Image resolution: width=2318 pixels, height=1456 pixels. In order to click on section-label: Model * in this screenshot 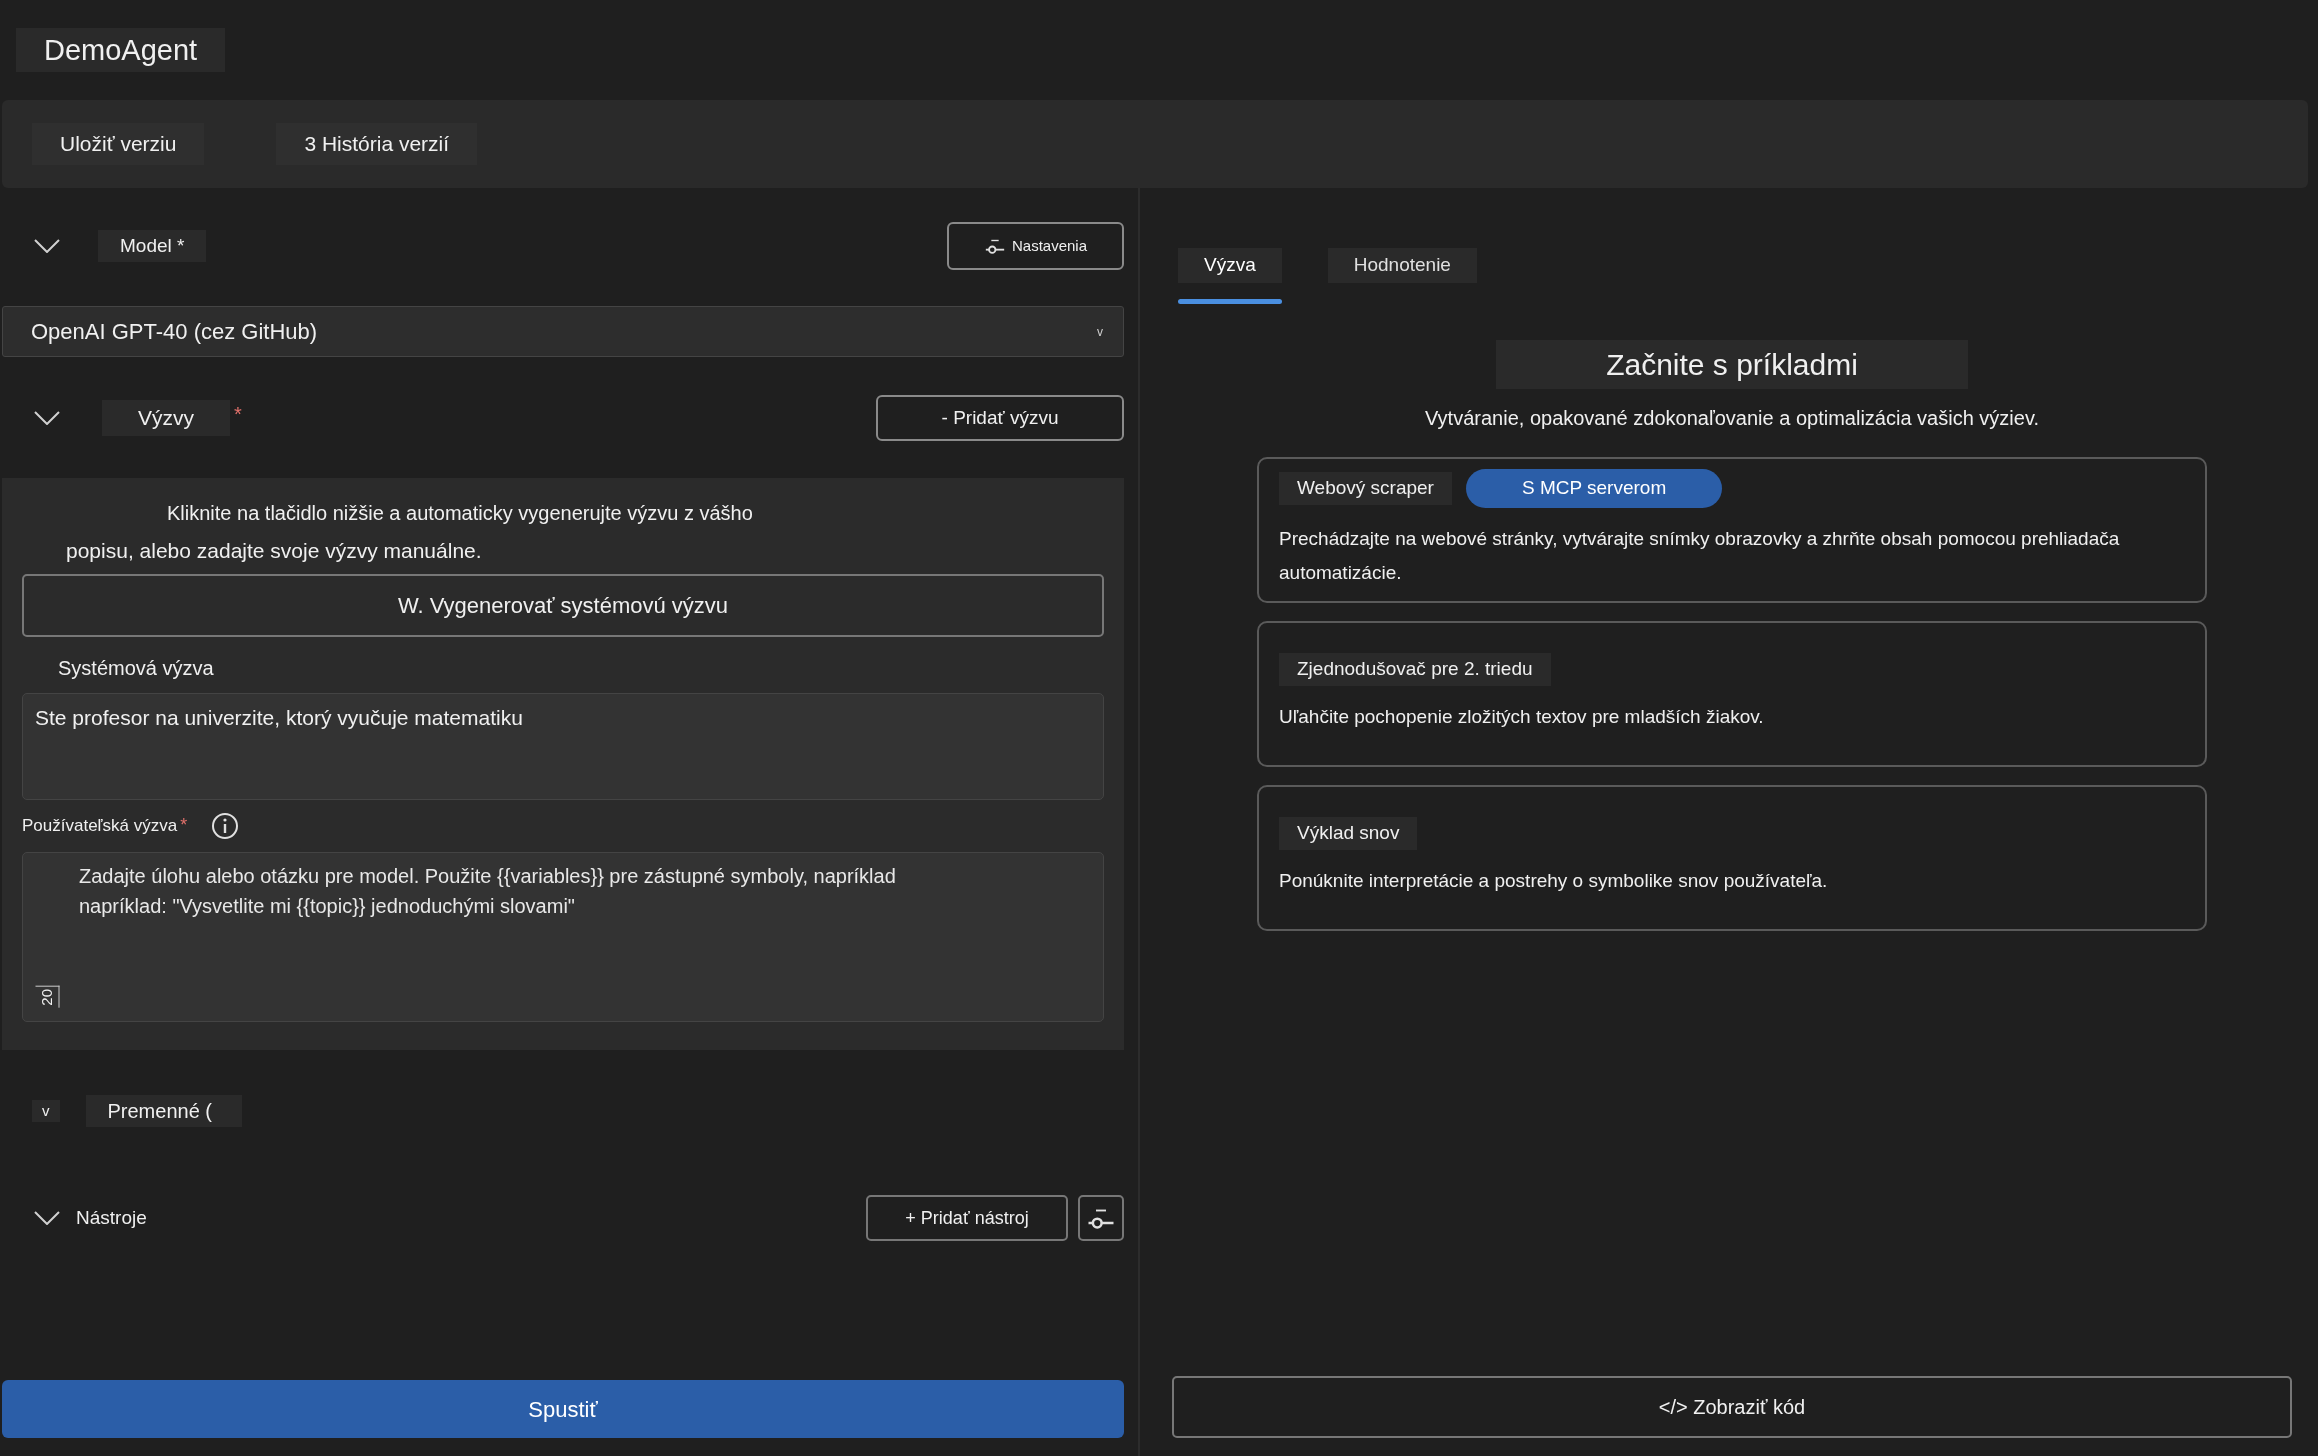, I will do `click(152, 246)`.